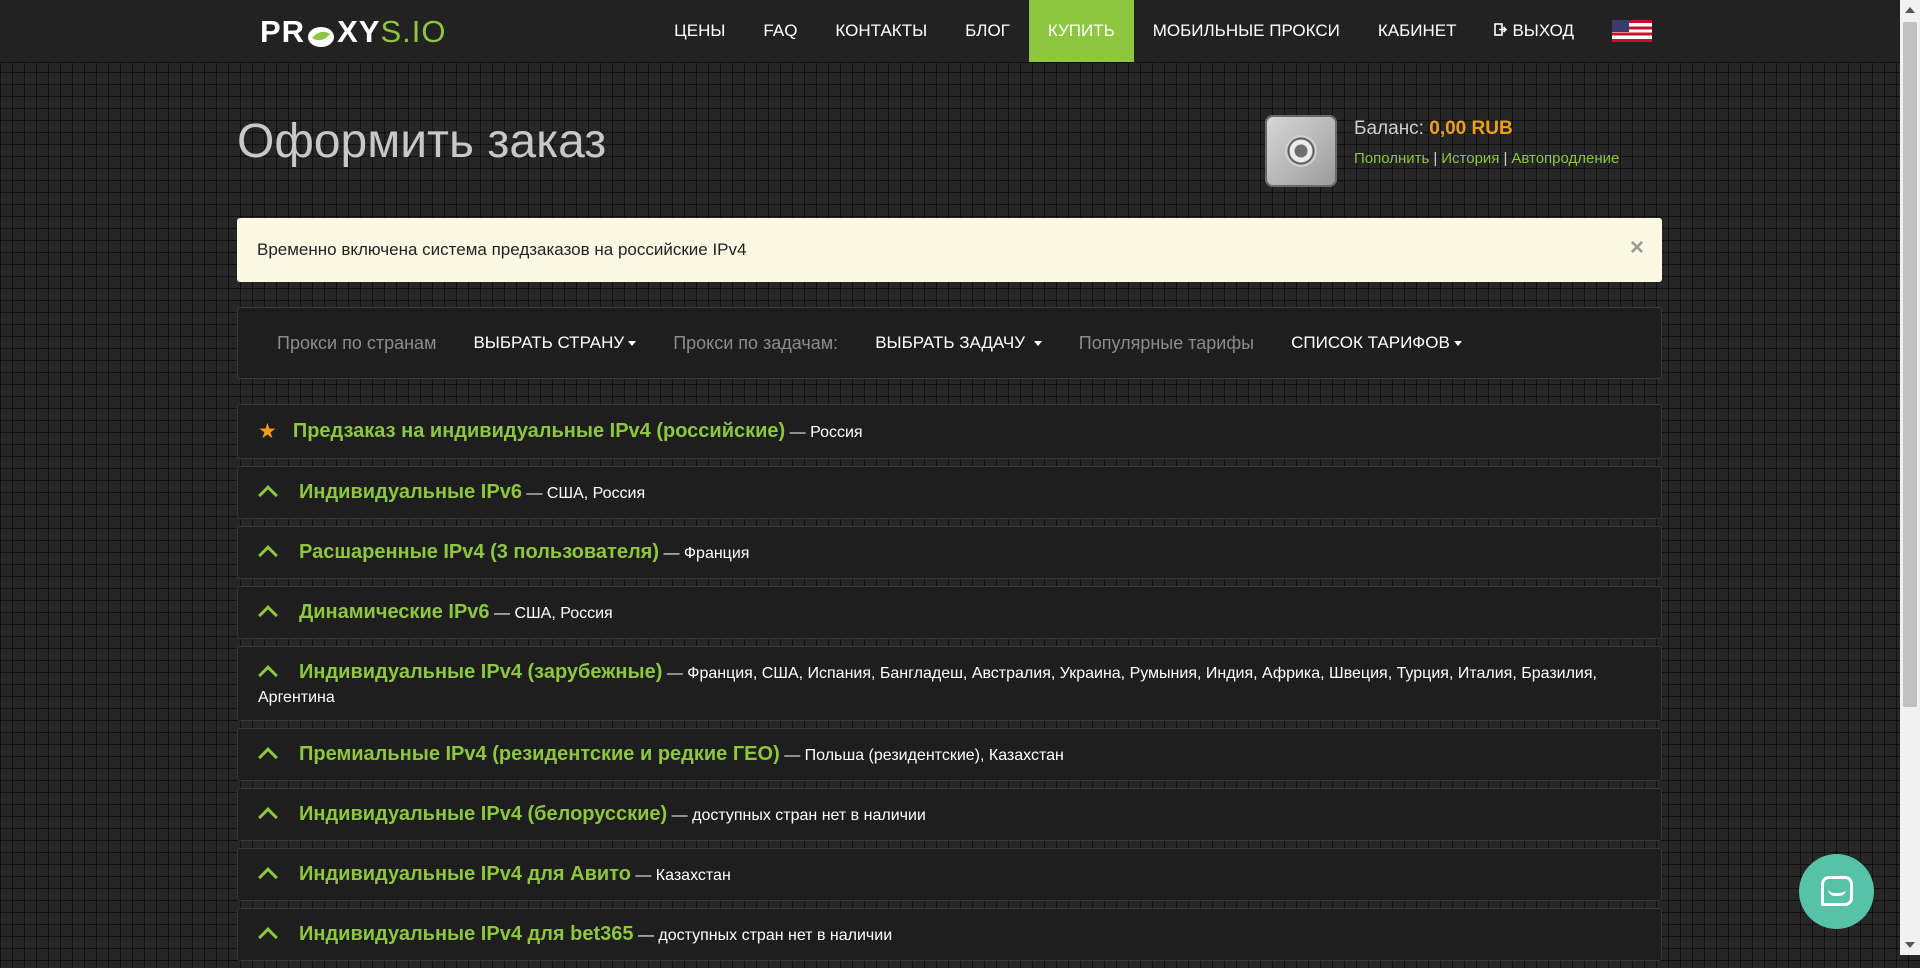 This screenshot has width=1920, height=968. What do you see at coordinates (1565, 158) in the screenshot?
I see `link-autorenew: Автопродление` at bounding box center [1565, 158].